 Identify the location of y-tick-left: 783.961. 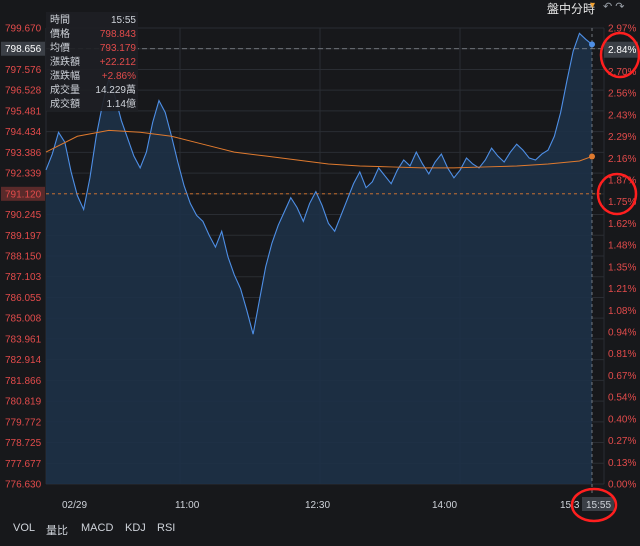
(23, 339).